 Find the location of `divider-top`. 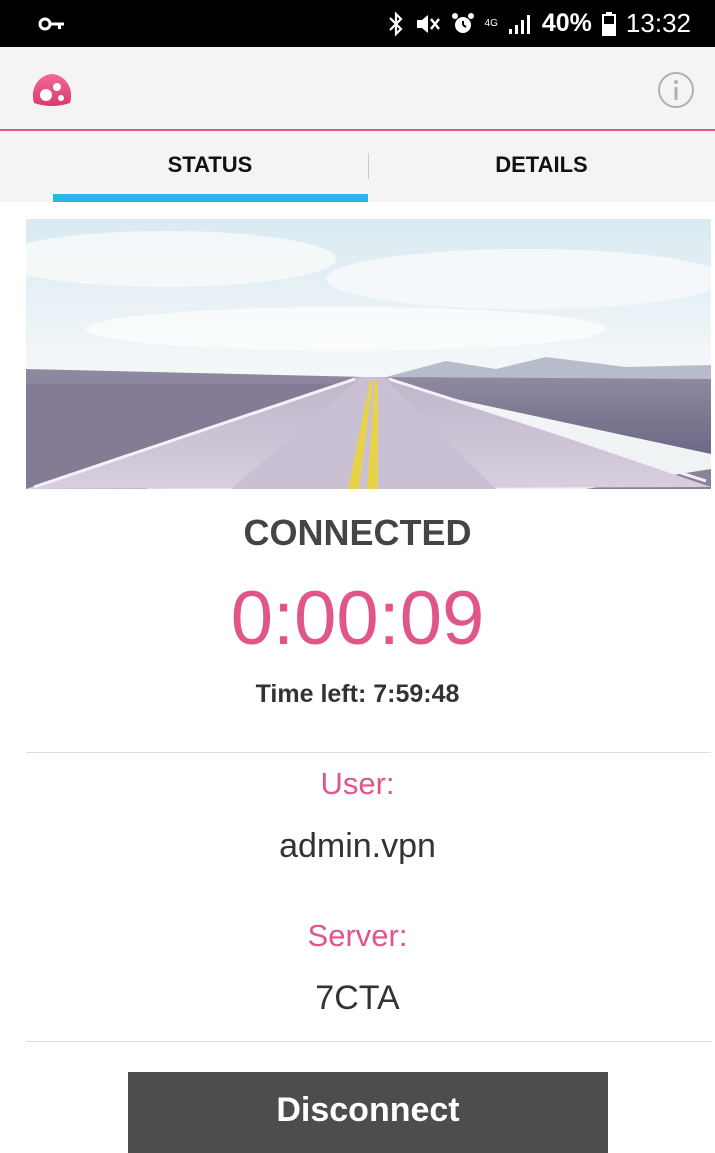

divider-top is located at coordinates (368, 752).